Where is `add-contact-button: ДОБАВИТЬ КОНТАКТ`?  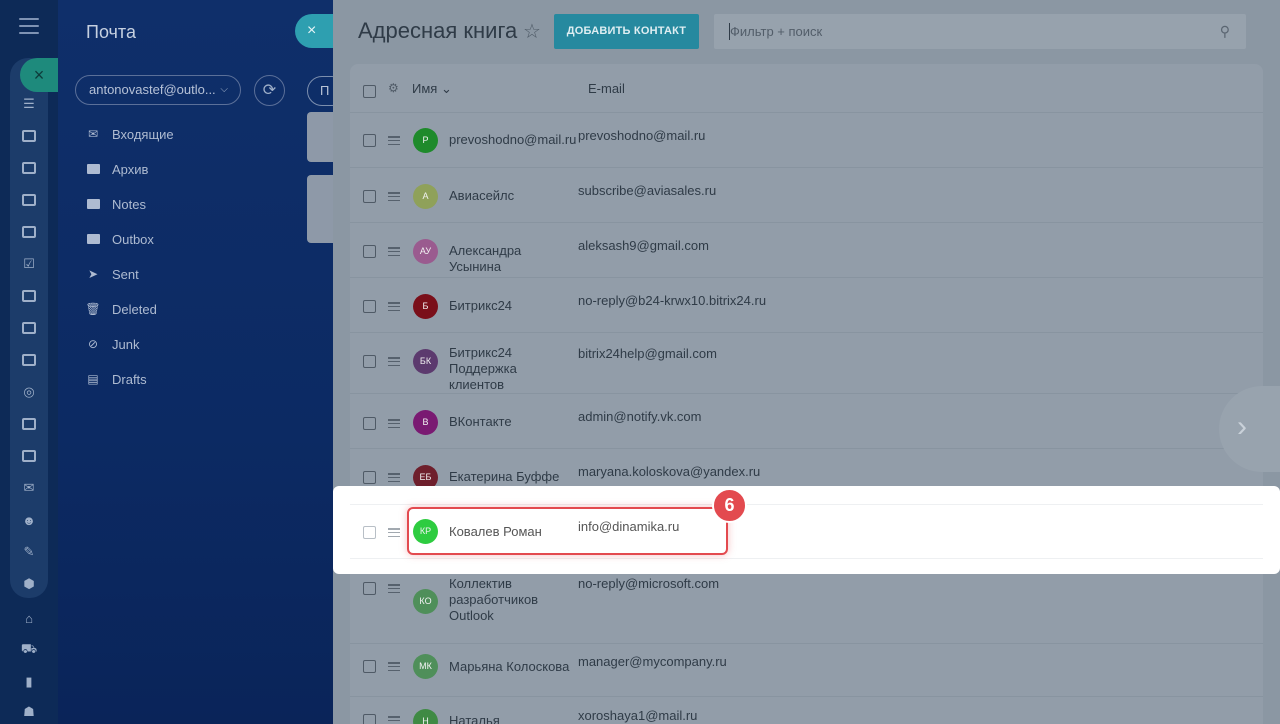
add-contact-button: ДОБАВИТЬ КОНТАКТ is located at coordinates (626, 31).